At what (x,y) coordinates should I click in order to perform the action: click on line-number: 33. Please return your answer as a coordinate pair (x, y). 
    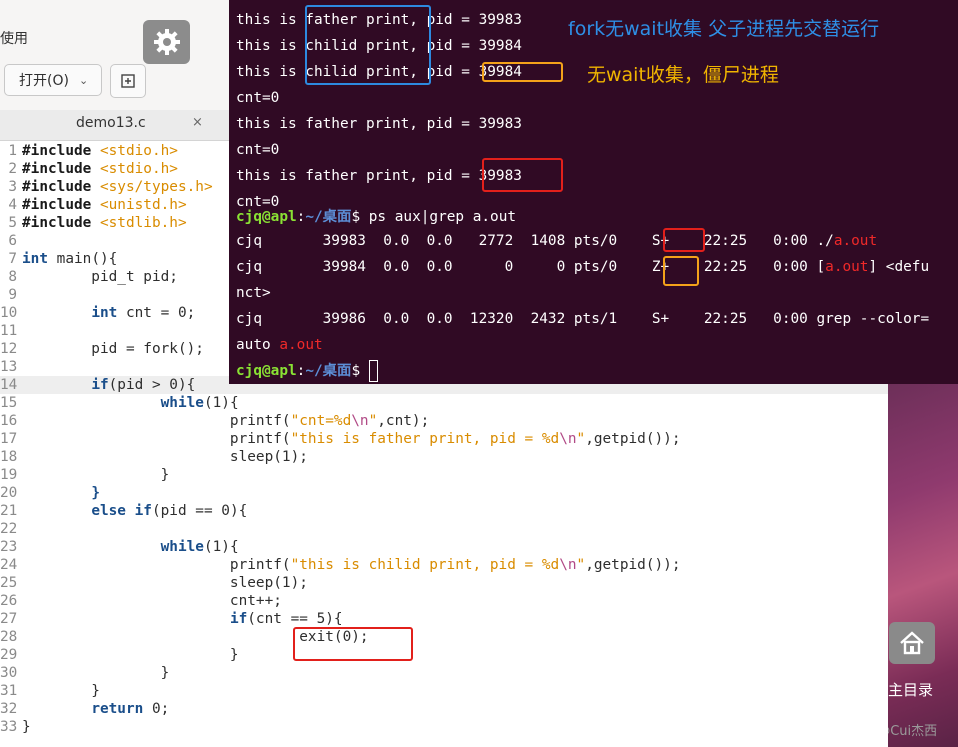
    Looking at the image, I should click on (9, 727).